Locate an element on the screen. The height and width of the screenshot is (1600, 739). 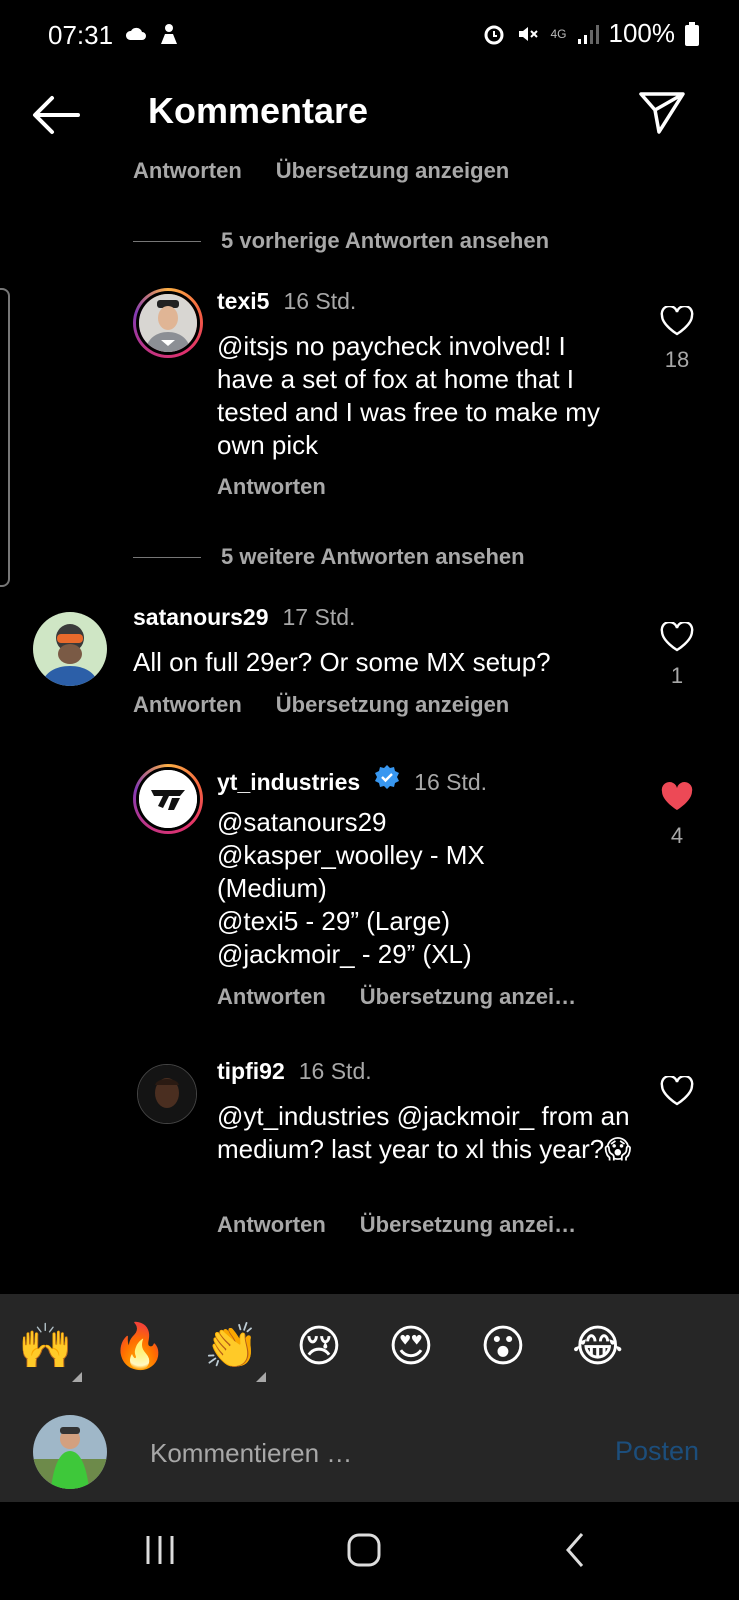
view-more-replies: 5 weitere Antworten ansehen is located at coordinates (329, 557).